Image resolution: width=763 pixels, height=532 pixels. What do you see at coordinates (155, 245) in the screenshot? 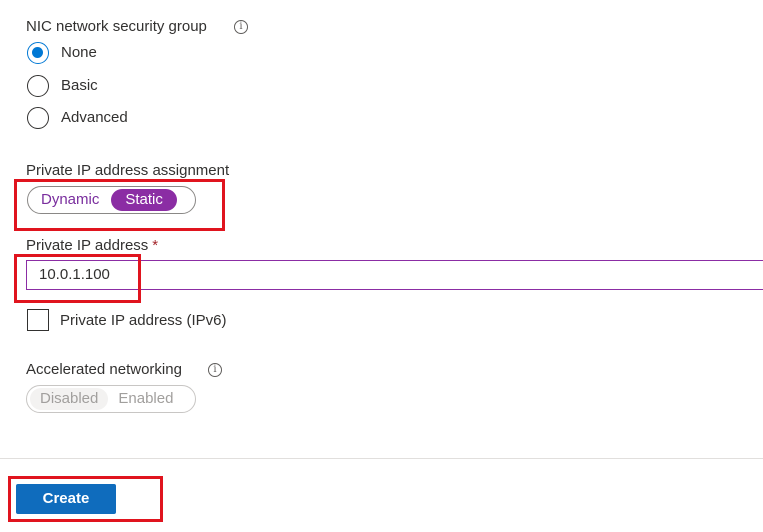
I see `required-asterisk: *` at bounding box center [155, 245].